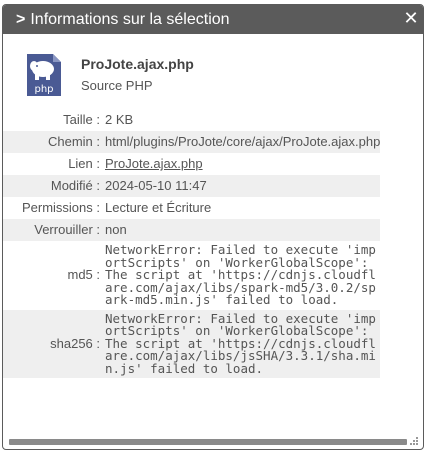 The image size is (426, 452). I want to click on file-header: php ProJote.ajax.php Source PHP, so click(213, 66).